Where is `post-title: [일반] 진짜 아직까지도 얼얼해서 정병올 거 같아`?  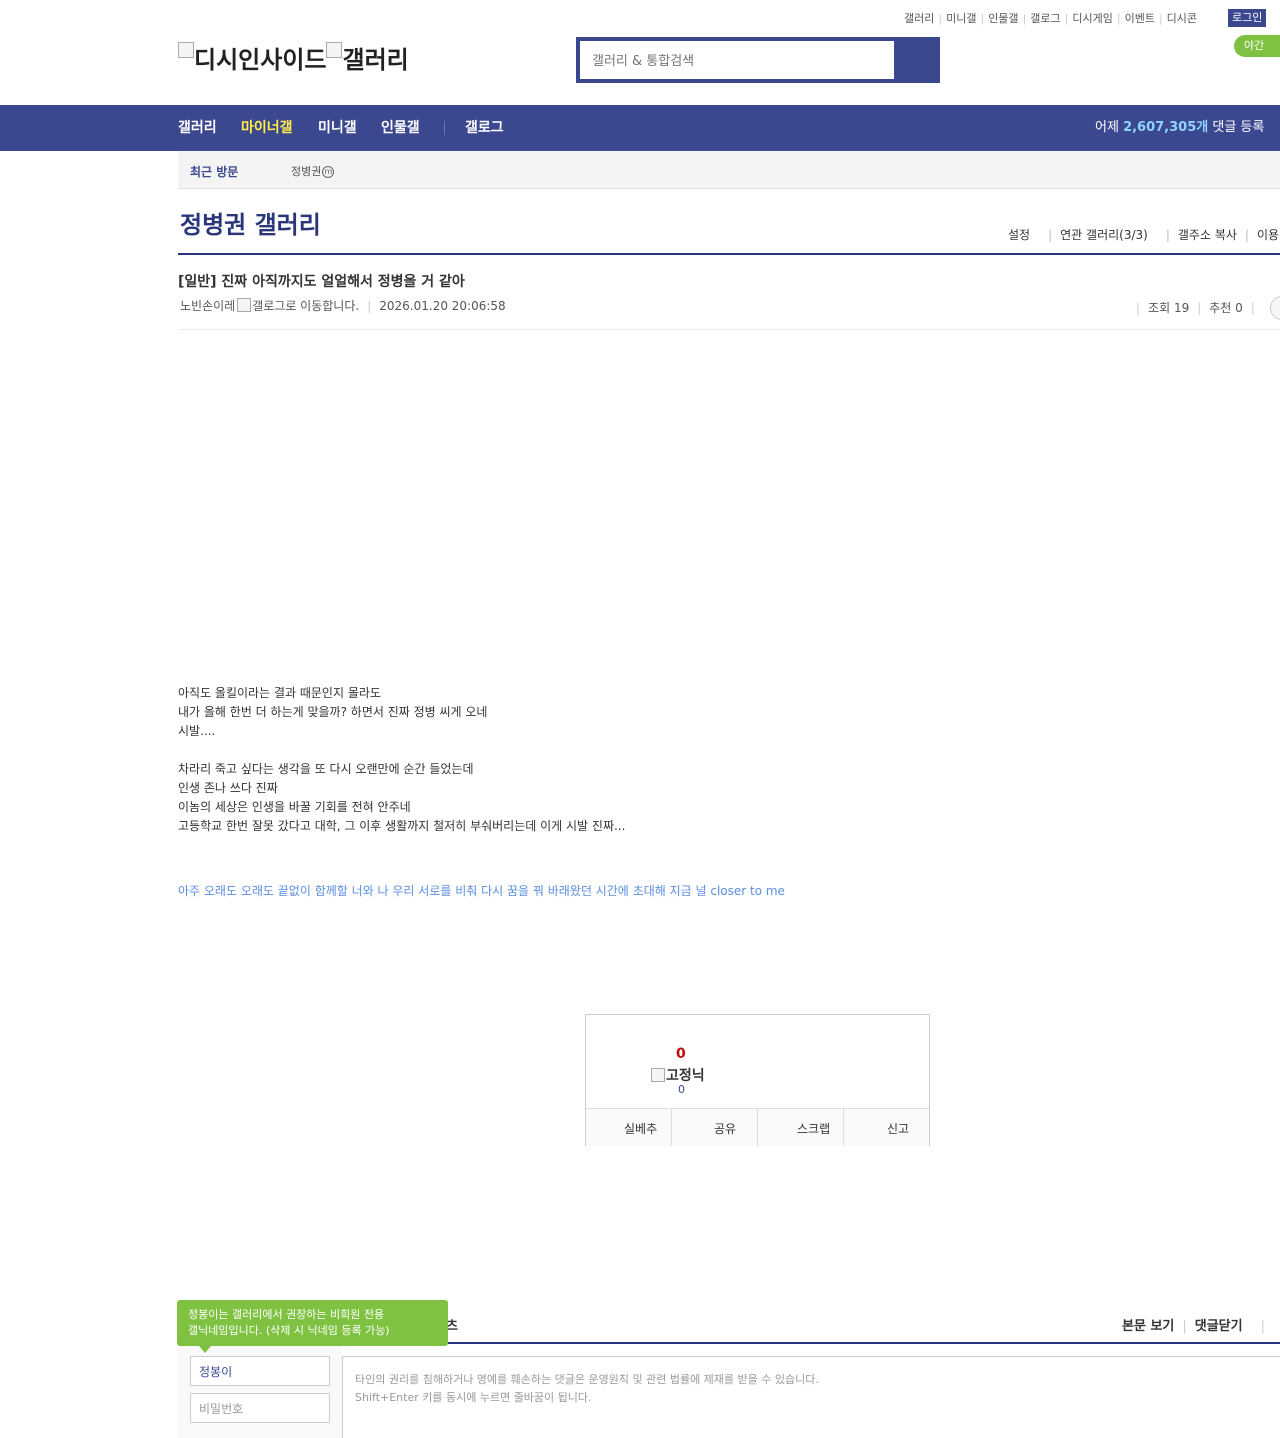 post-title: [일반] 진짜 아직까지도 얼얼해서 정병올 거 같아 is located at coordinates (321, 282).